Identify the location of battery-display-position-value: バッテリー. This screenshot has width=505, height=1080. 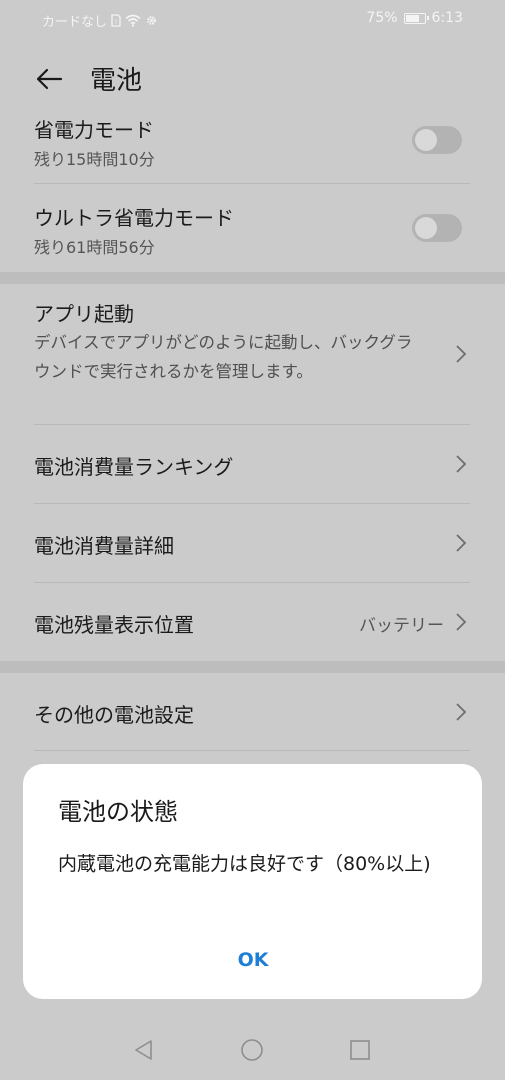
(401, 626).